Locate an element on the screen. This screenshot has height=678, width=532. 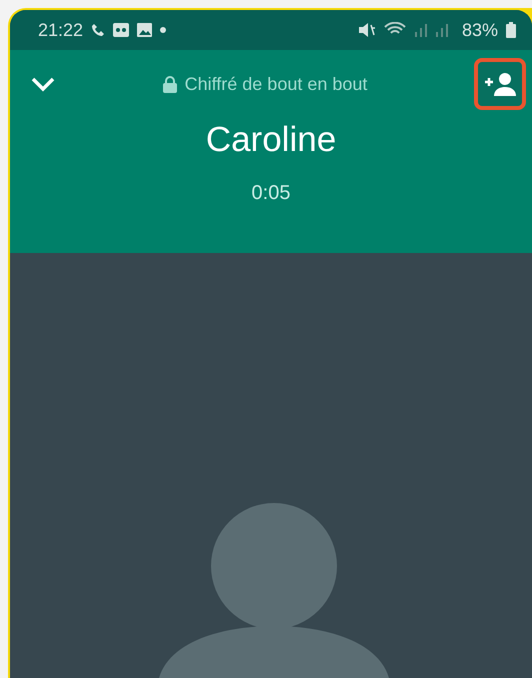
dot-icon is located at coordinates (163, 30).